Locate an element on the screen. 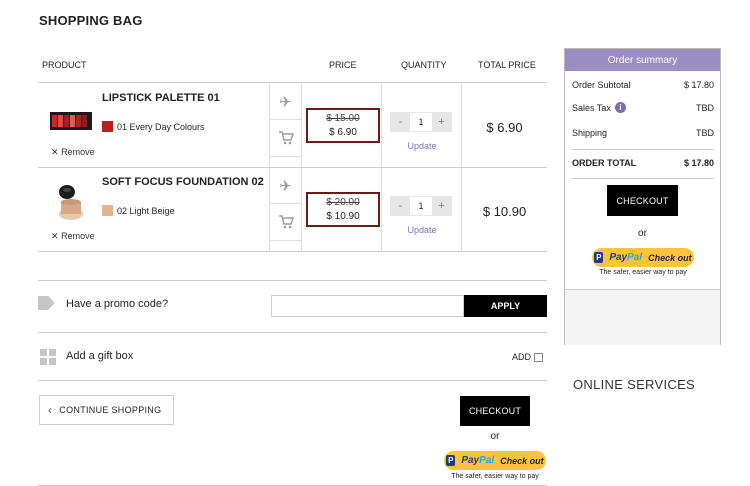 The image size is (750, 486). gift-box-label: Add a gift box is located at coordinates (100, 356).